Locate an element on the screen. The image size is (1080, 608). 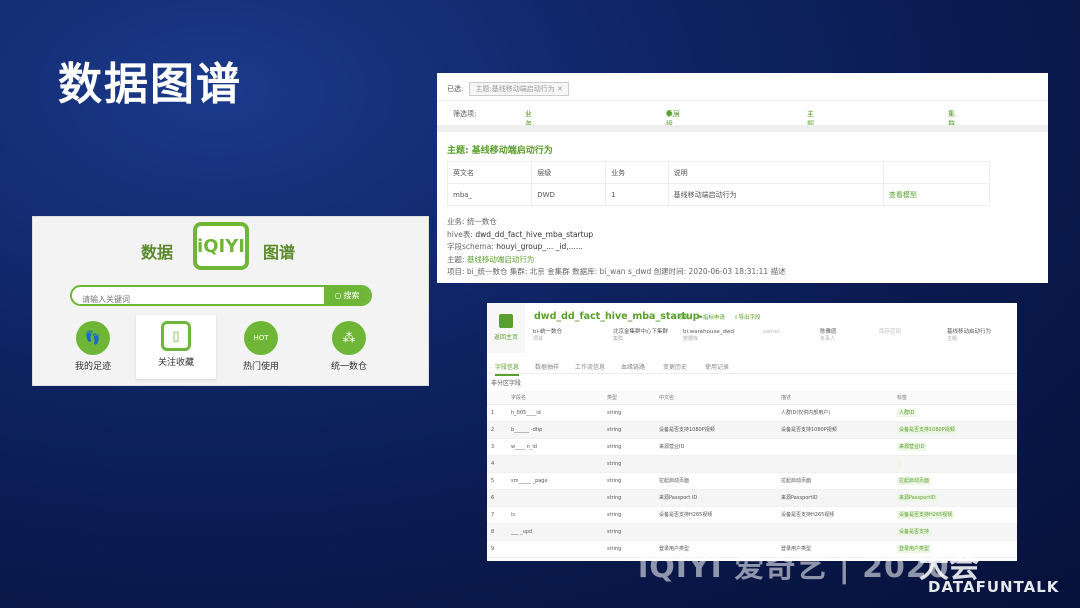
tab-field-info: 字段信息 is located at coordinates (507, 369).